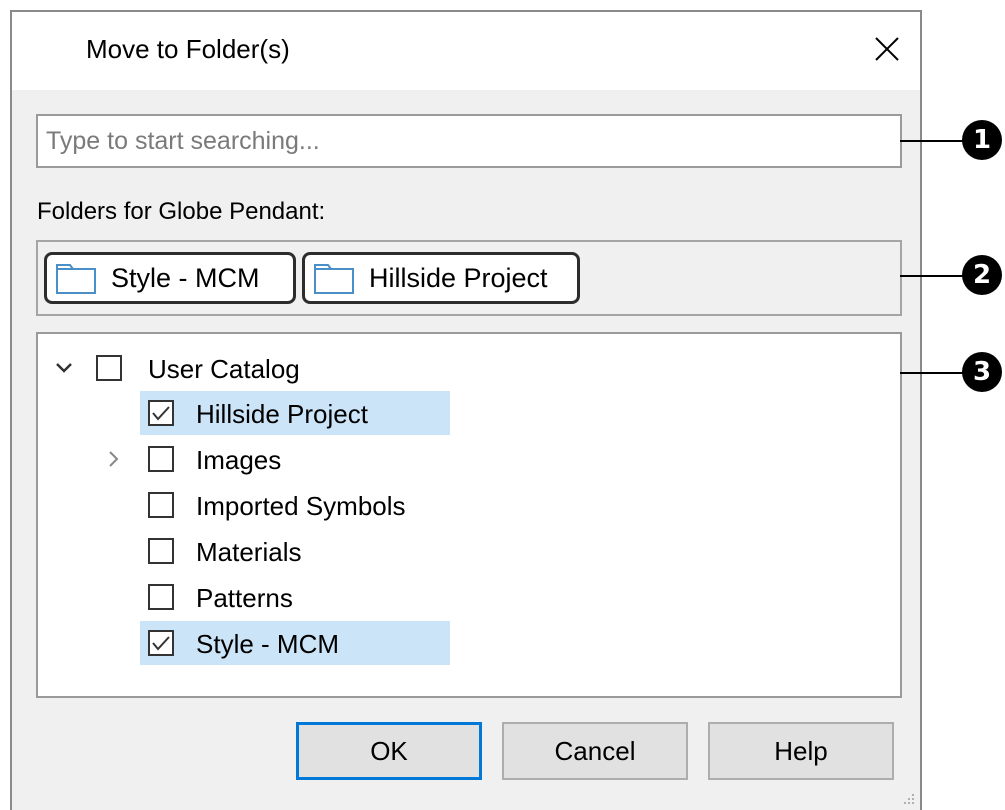  Describe the element at coordinates (468, 368) in the screenshot. I see `tree-row-user-catalog: User Catalog` at that location.